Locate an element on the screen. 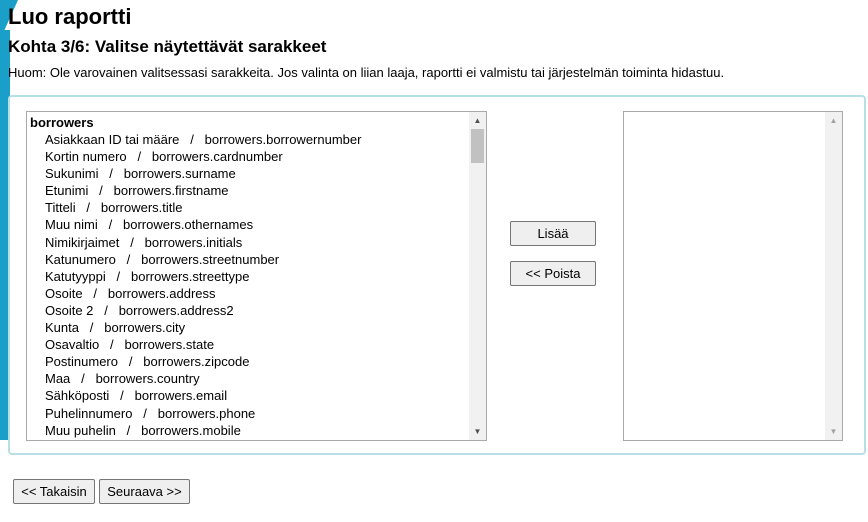 Image resolution: width=868 pixels, height=522 pixels. column-option: Maa / borrowers.country is located at coordinates (248, 378).